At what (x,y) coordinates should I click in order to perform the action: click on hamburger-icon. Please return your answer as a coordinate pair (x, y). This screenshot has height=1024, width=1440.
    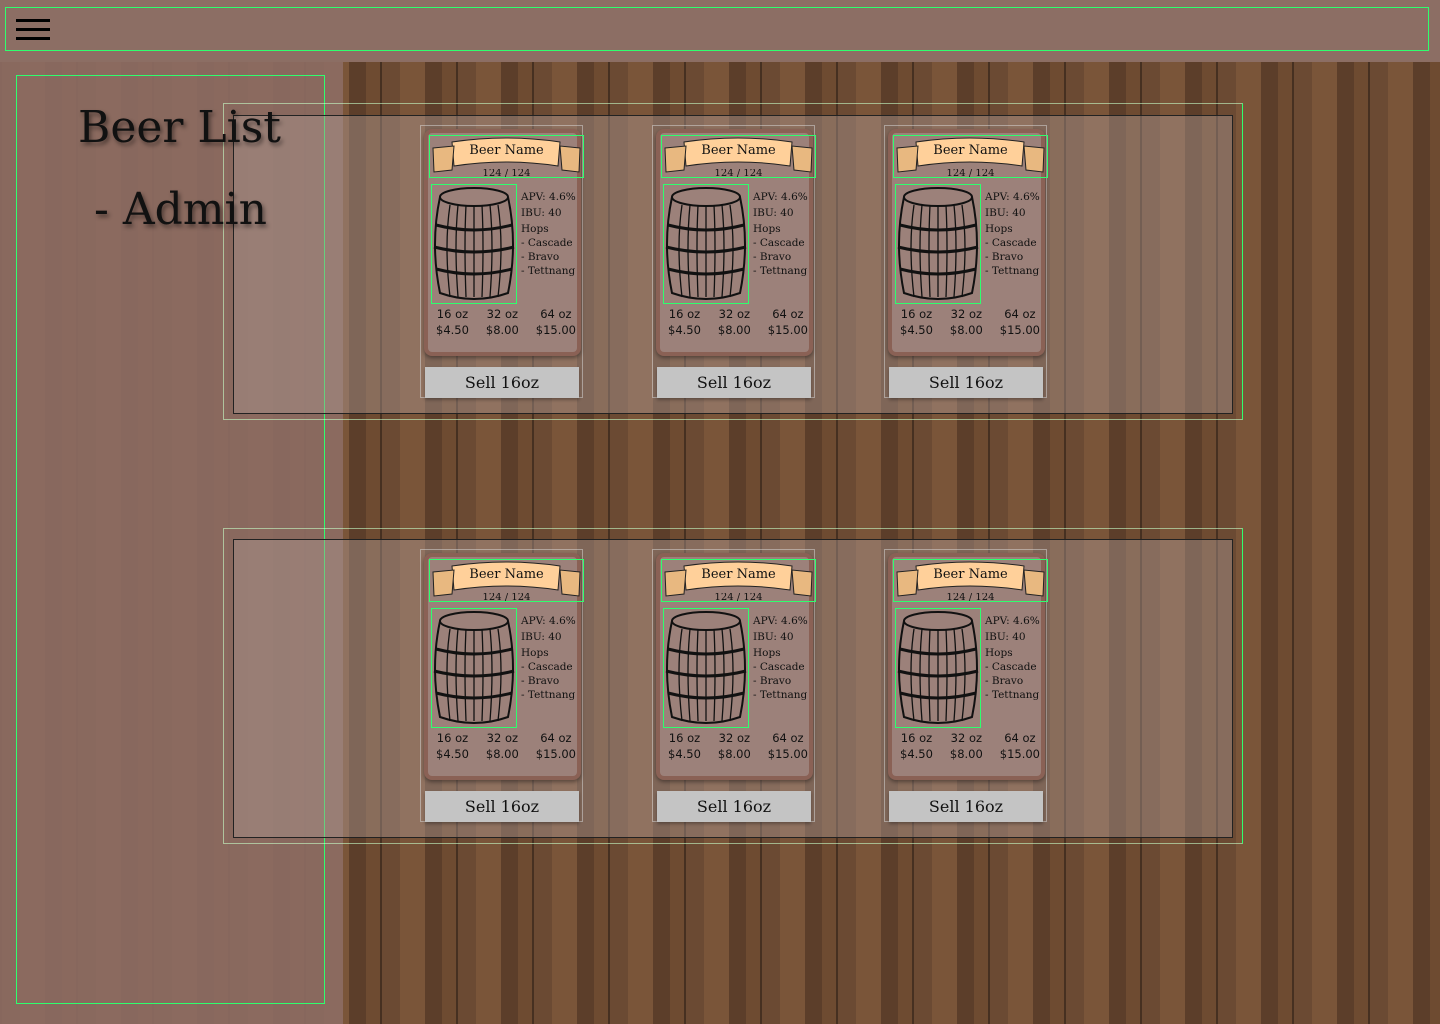
    Looking at the image, I should click on (33, 30).